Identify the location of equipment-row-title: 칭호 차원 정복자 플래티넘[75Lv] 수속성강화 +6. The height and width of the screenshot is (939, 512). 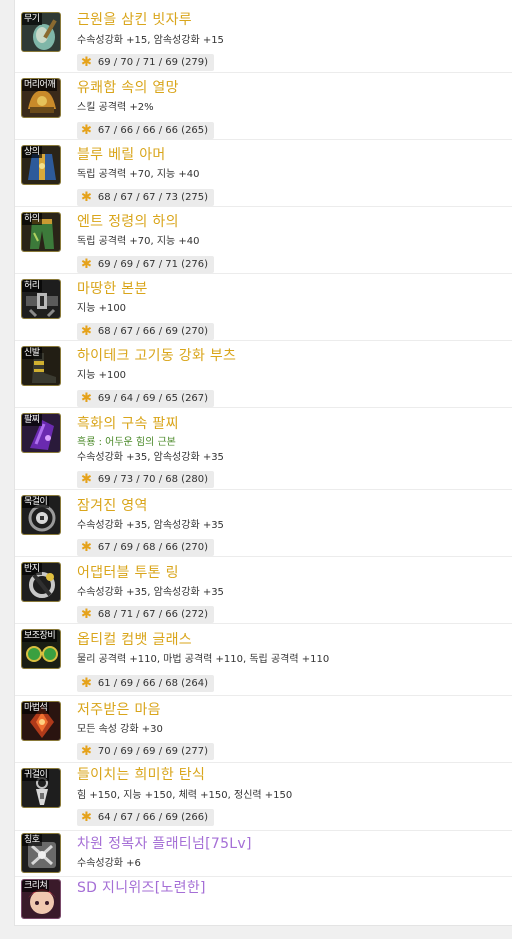
(263, 853).